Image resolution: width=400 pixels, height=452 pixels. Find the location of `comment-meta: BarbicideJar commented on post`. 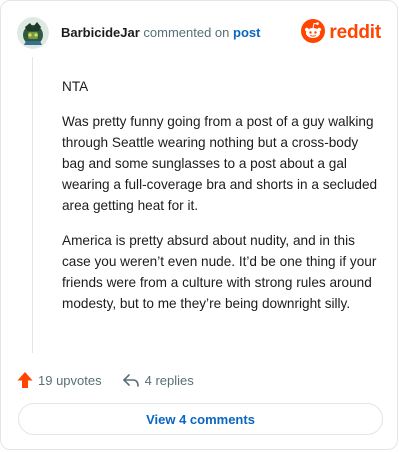

comment-meta: BarbicideJar commented on post is located at coordinates (160, 33).